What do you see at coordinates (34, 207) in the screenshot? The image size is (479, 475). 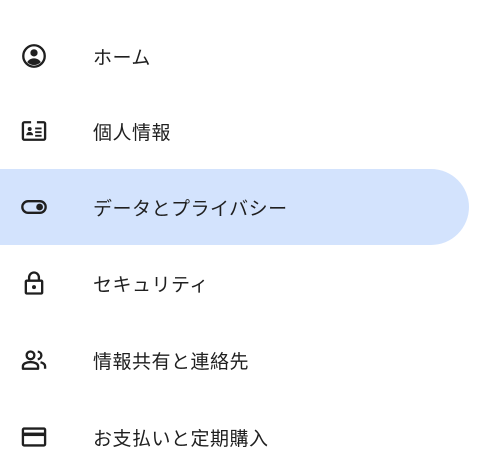 I see `toggle-icon` at bounding box center [34, 207].